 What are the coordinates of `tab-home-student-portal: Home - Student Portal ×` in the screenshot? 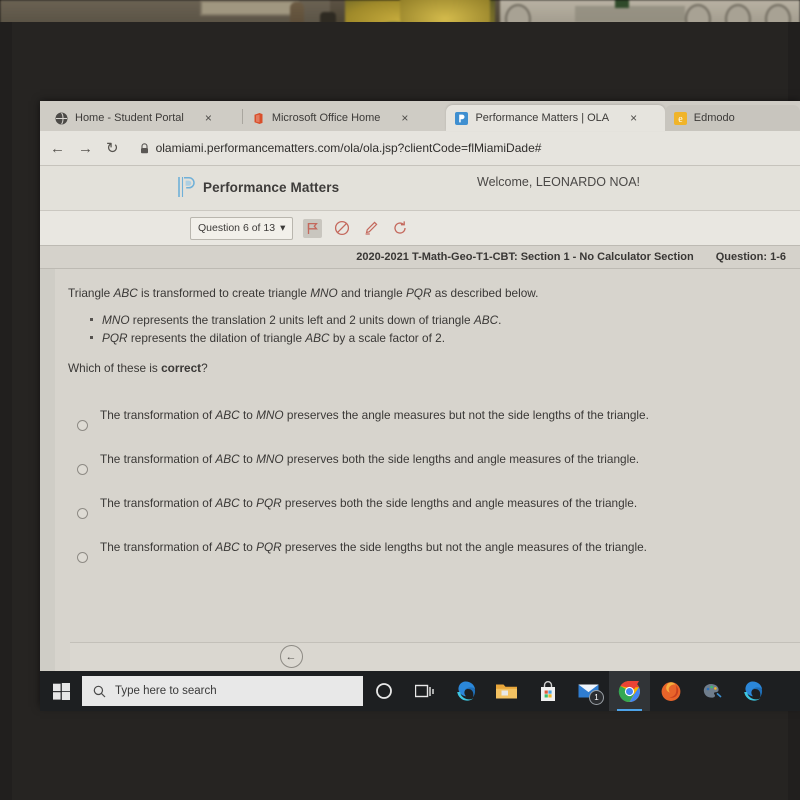 It's located at (144, 118).